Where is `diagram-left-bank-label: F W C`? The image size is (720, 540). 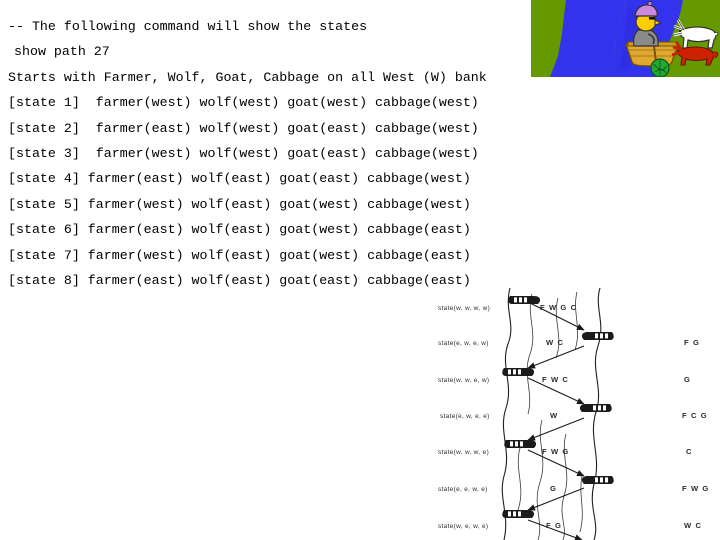 diagram-left-bank-label: F W C is located at coordinates (555, 379).